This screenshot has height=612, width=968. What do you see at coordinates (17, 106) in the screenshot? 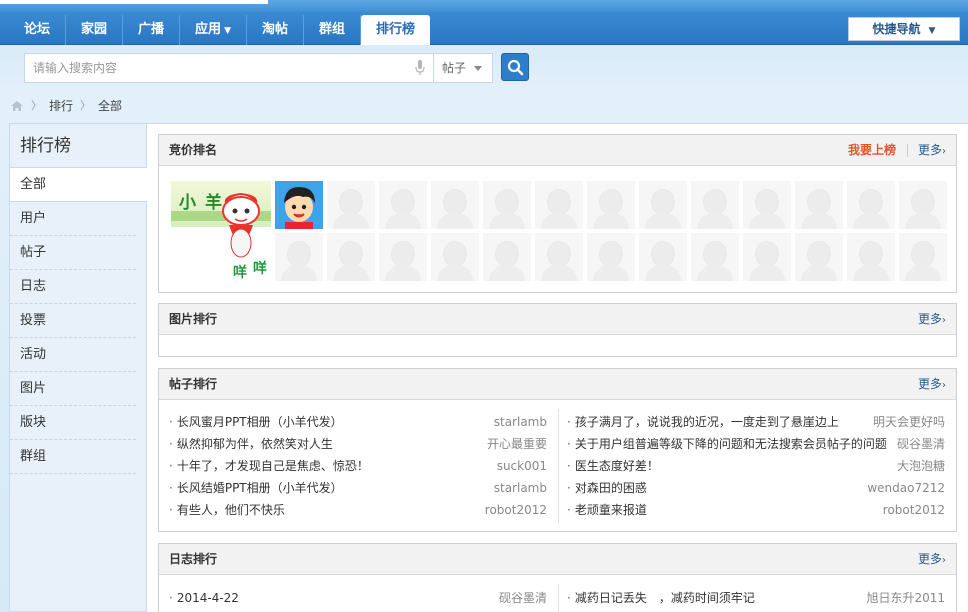
I see `home-icon` at bounding box center [17, 106].